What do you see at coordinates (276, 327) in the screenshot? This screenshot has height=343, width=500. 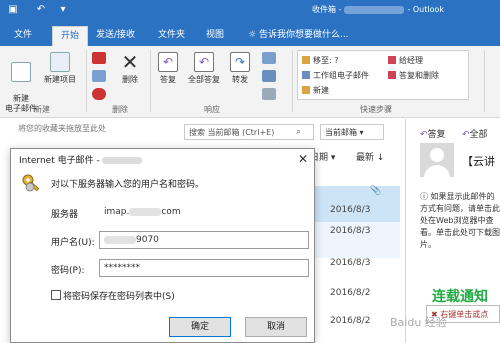 I see `cancel-button: 取消` at bounding box center [276, 327].